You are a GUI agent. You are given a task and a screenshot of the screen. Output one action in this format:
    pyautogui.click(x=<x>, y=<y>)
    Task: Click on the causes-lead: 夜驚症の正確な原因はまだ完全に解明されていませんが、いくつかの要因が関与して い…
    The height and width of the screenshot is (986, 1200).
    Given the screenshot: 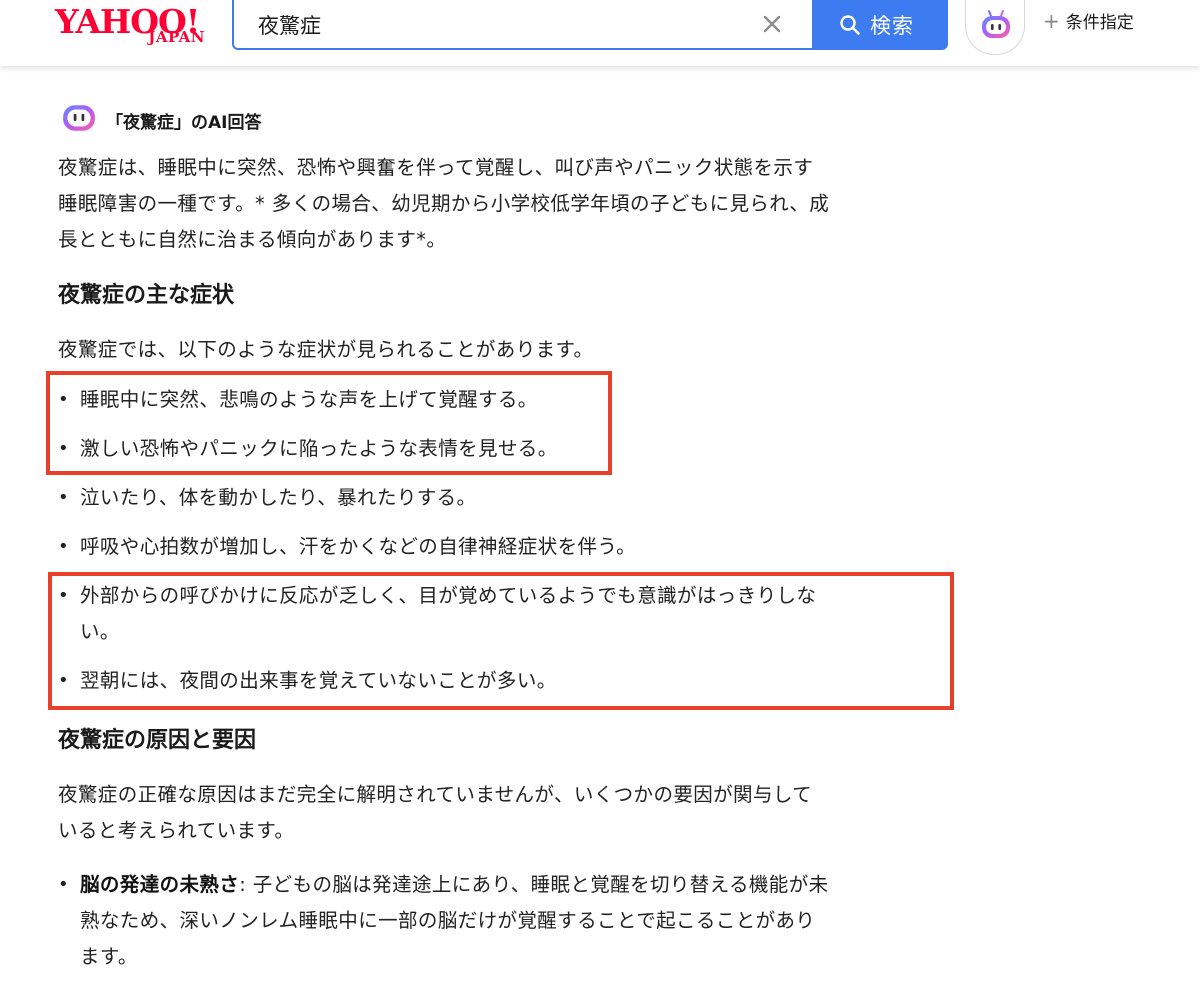 What is the action you would take?
    pyautogui.click(x=488, y=813)
    